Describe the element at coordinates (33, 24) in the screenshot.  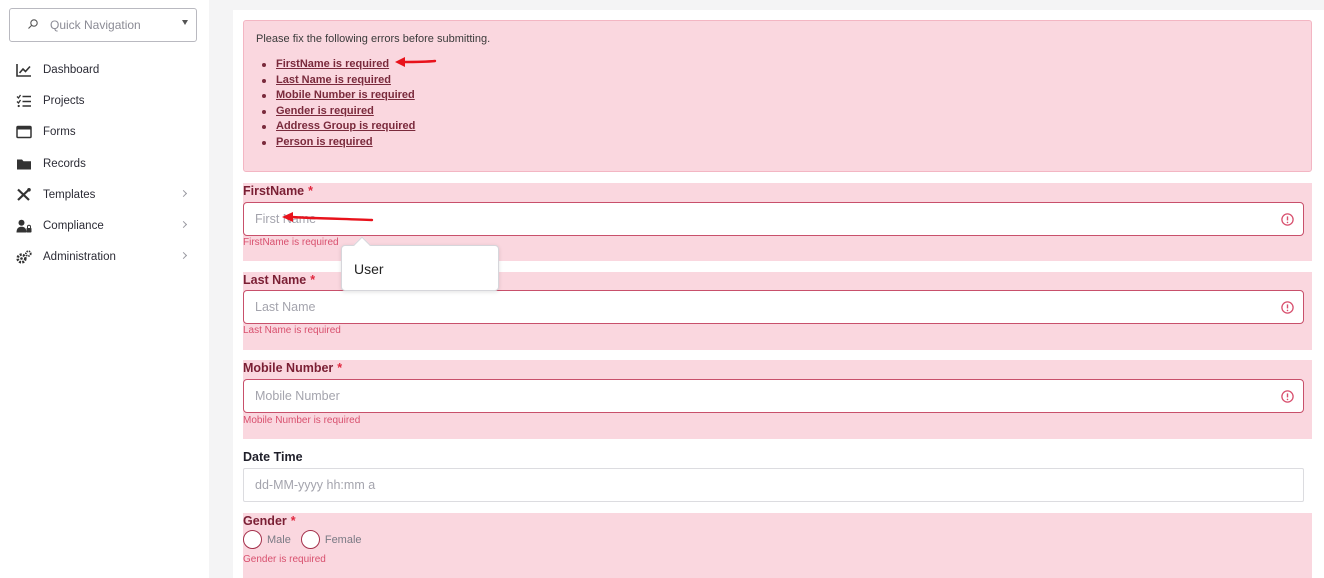
I see `search-icon` at that location.